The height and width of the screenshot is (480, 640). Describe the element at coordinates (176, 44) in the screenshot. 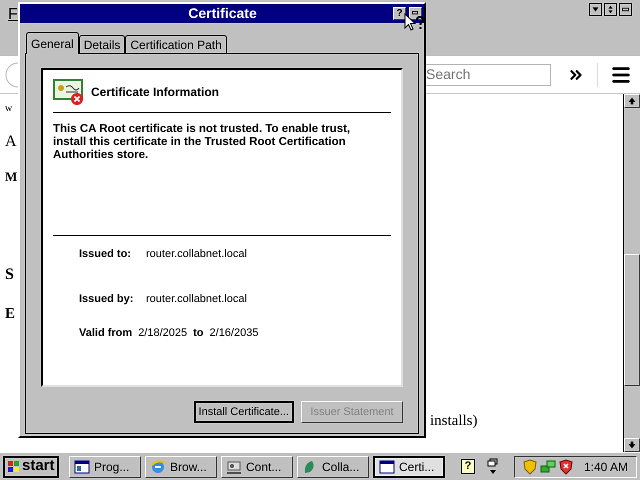

I see `tab: Certification Path` at that location.